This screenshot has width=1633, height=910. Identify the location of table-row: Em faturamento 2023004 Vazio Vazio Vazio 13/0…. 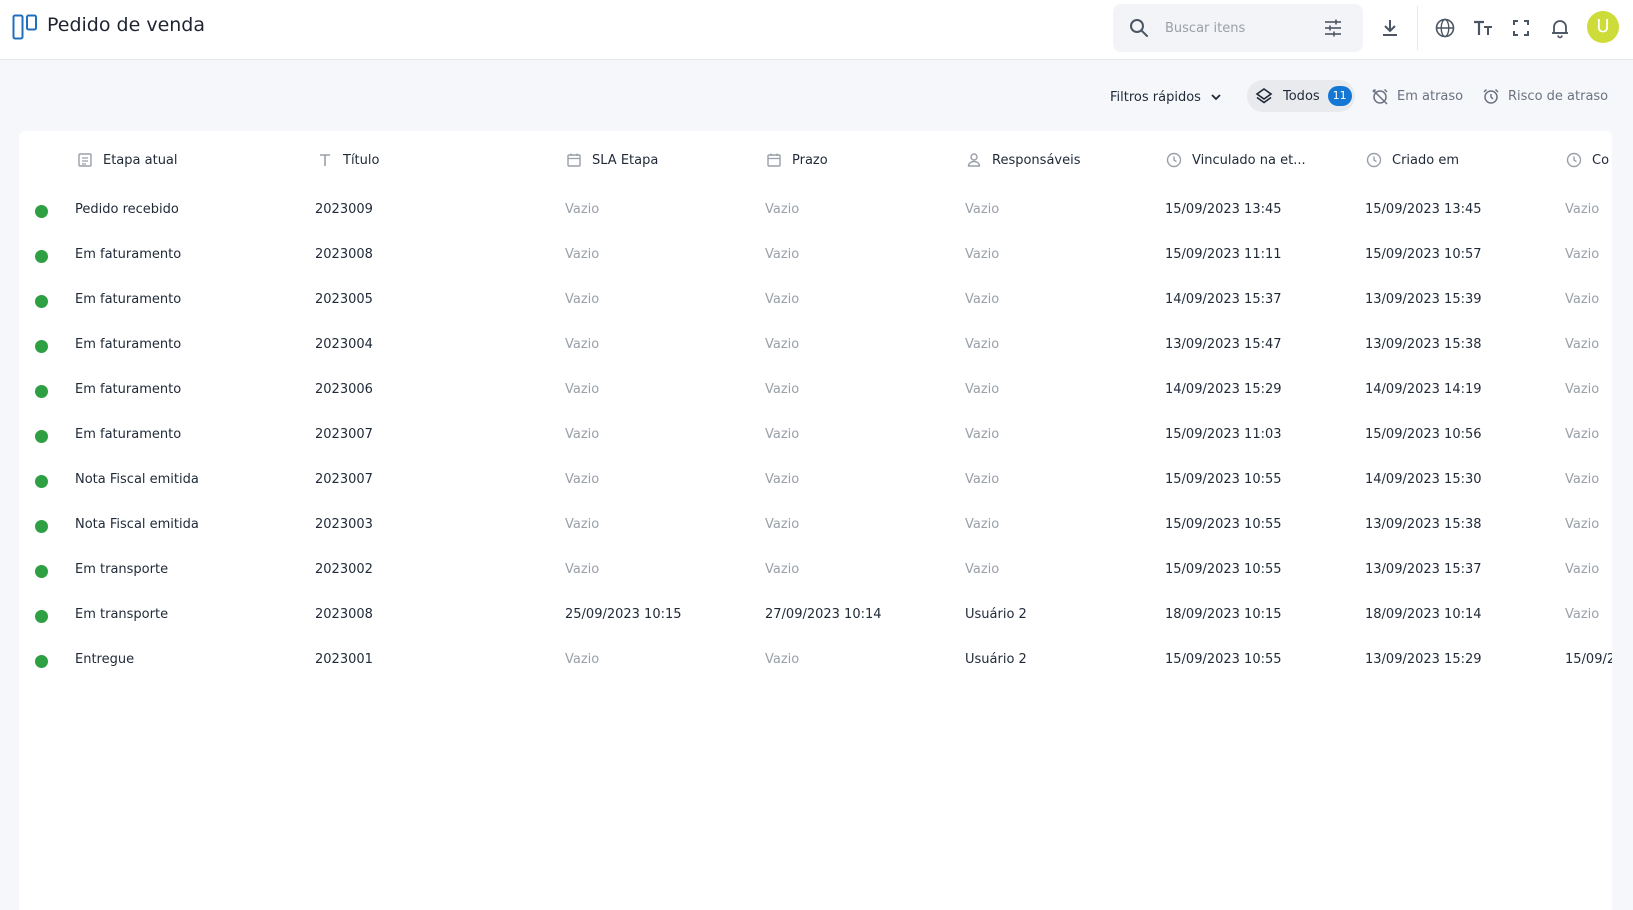
(815, 346).